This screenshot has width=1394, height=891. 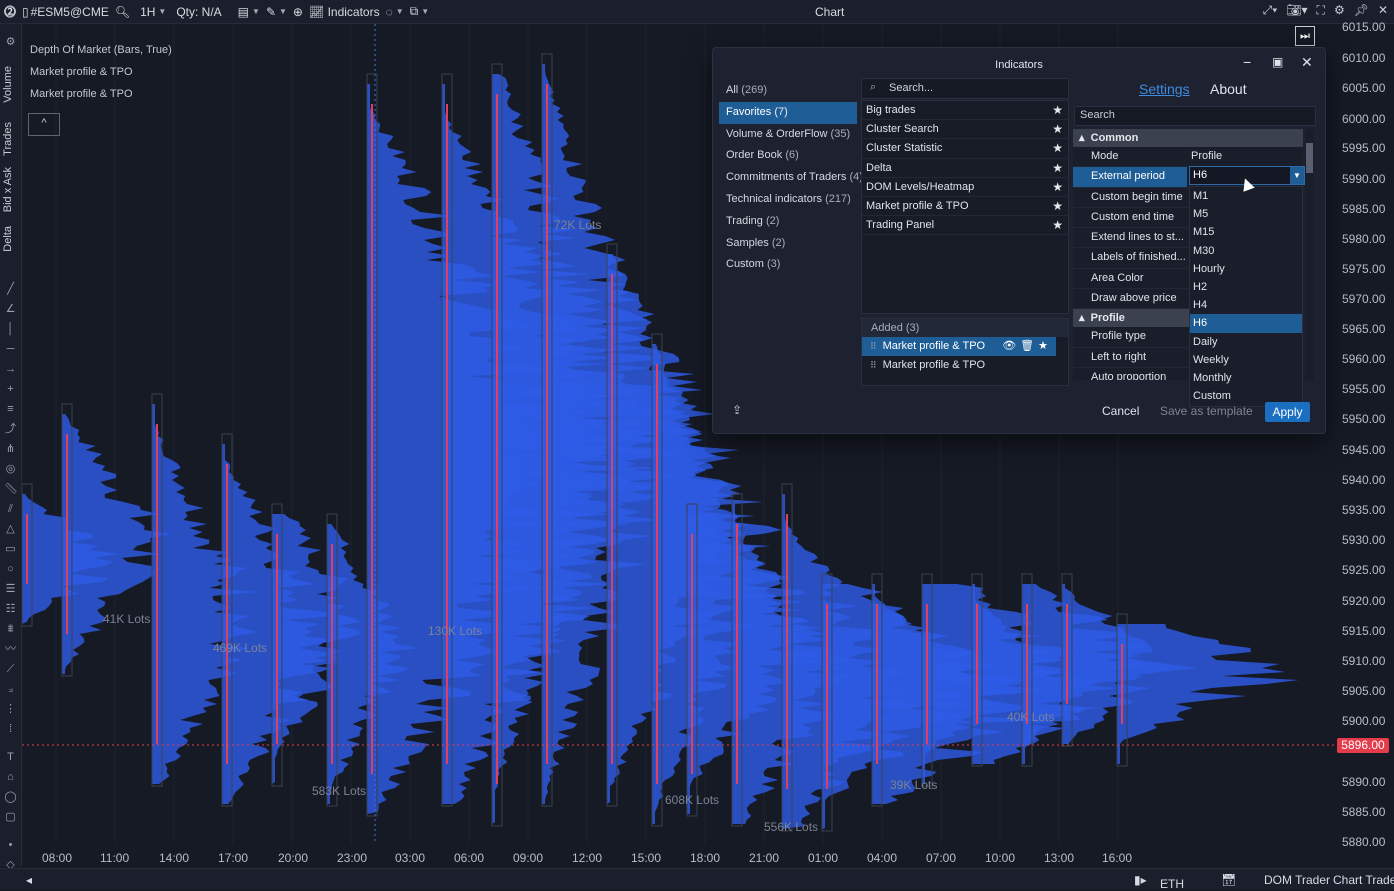 What do you see at coordinates (10, 289) in the screenshot?
I see `line-tool-icon: ╱` at bounding box center [10, 289].